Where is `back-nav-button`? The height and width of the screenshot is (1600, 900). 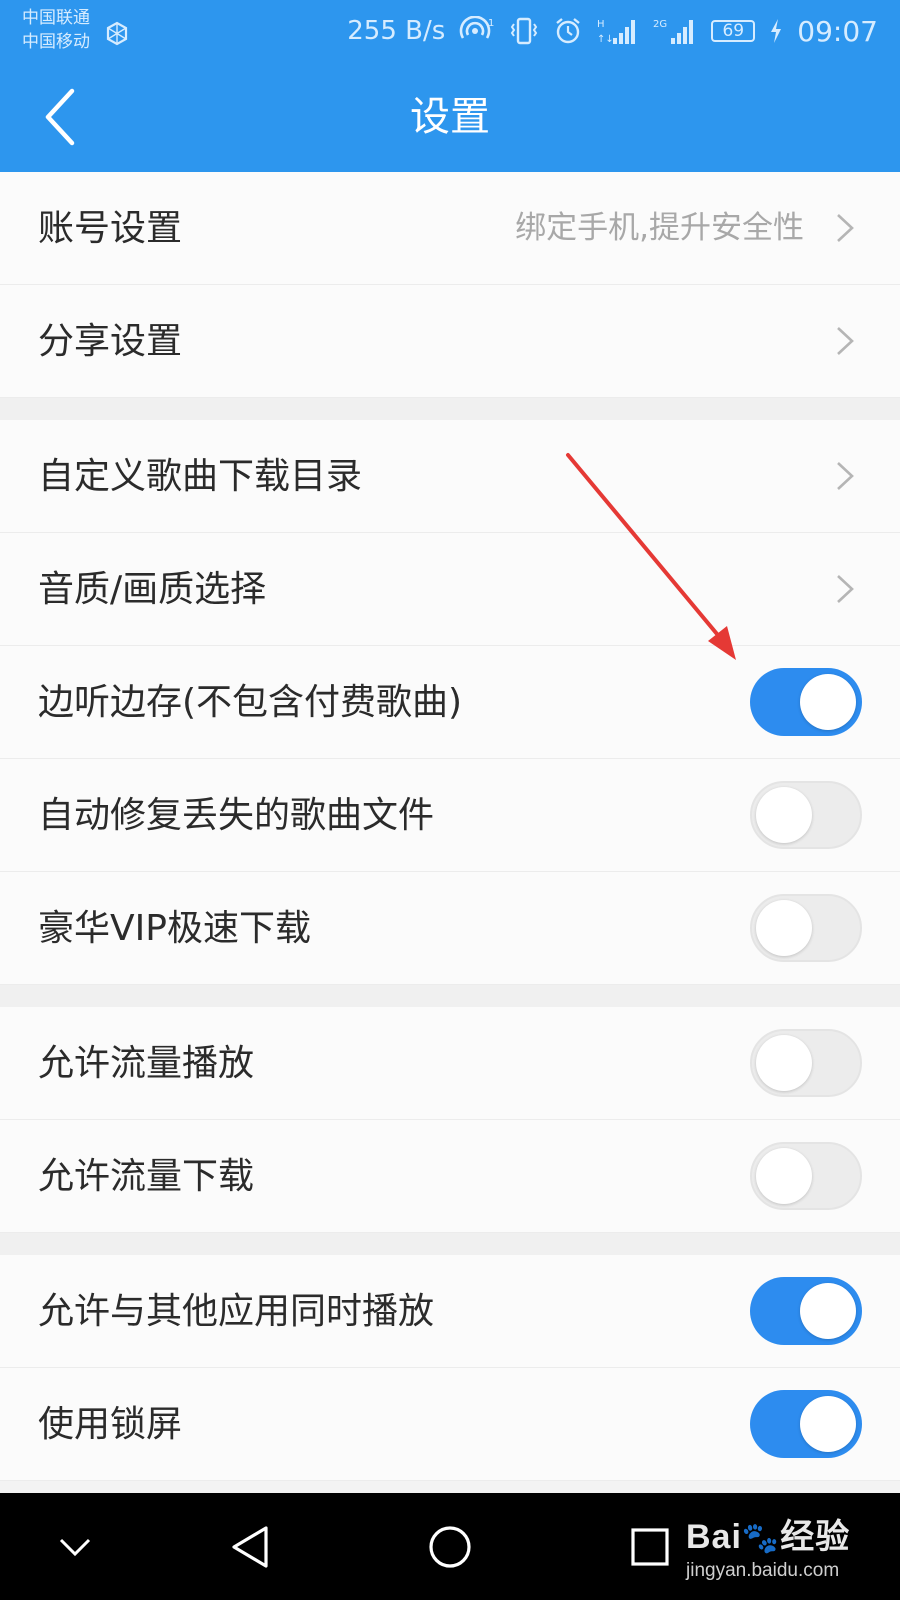 back-nav-button is located at coordinates (250, 1546).